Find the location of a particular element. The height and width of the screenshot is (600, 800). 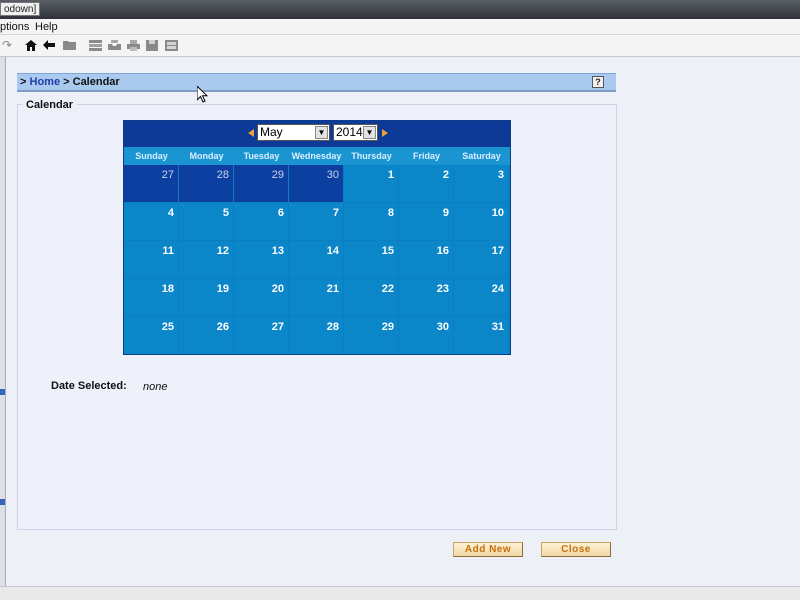

calendar-day: 23 is located at coordinates (426, 297).